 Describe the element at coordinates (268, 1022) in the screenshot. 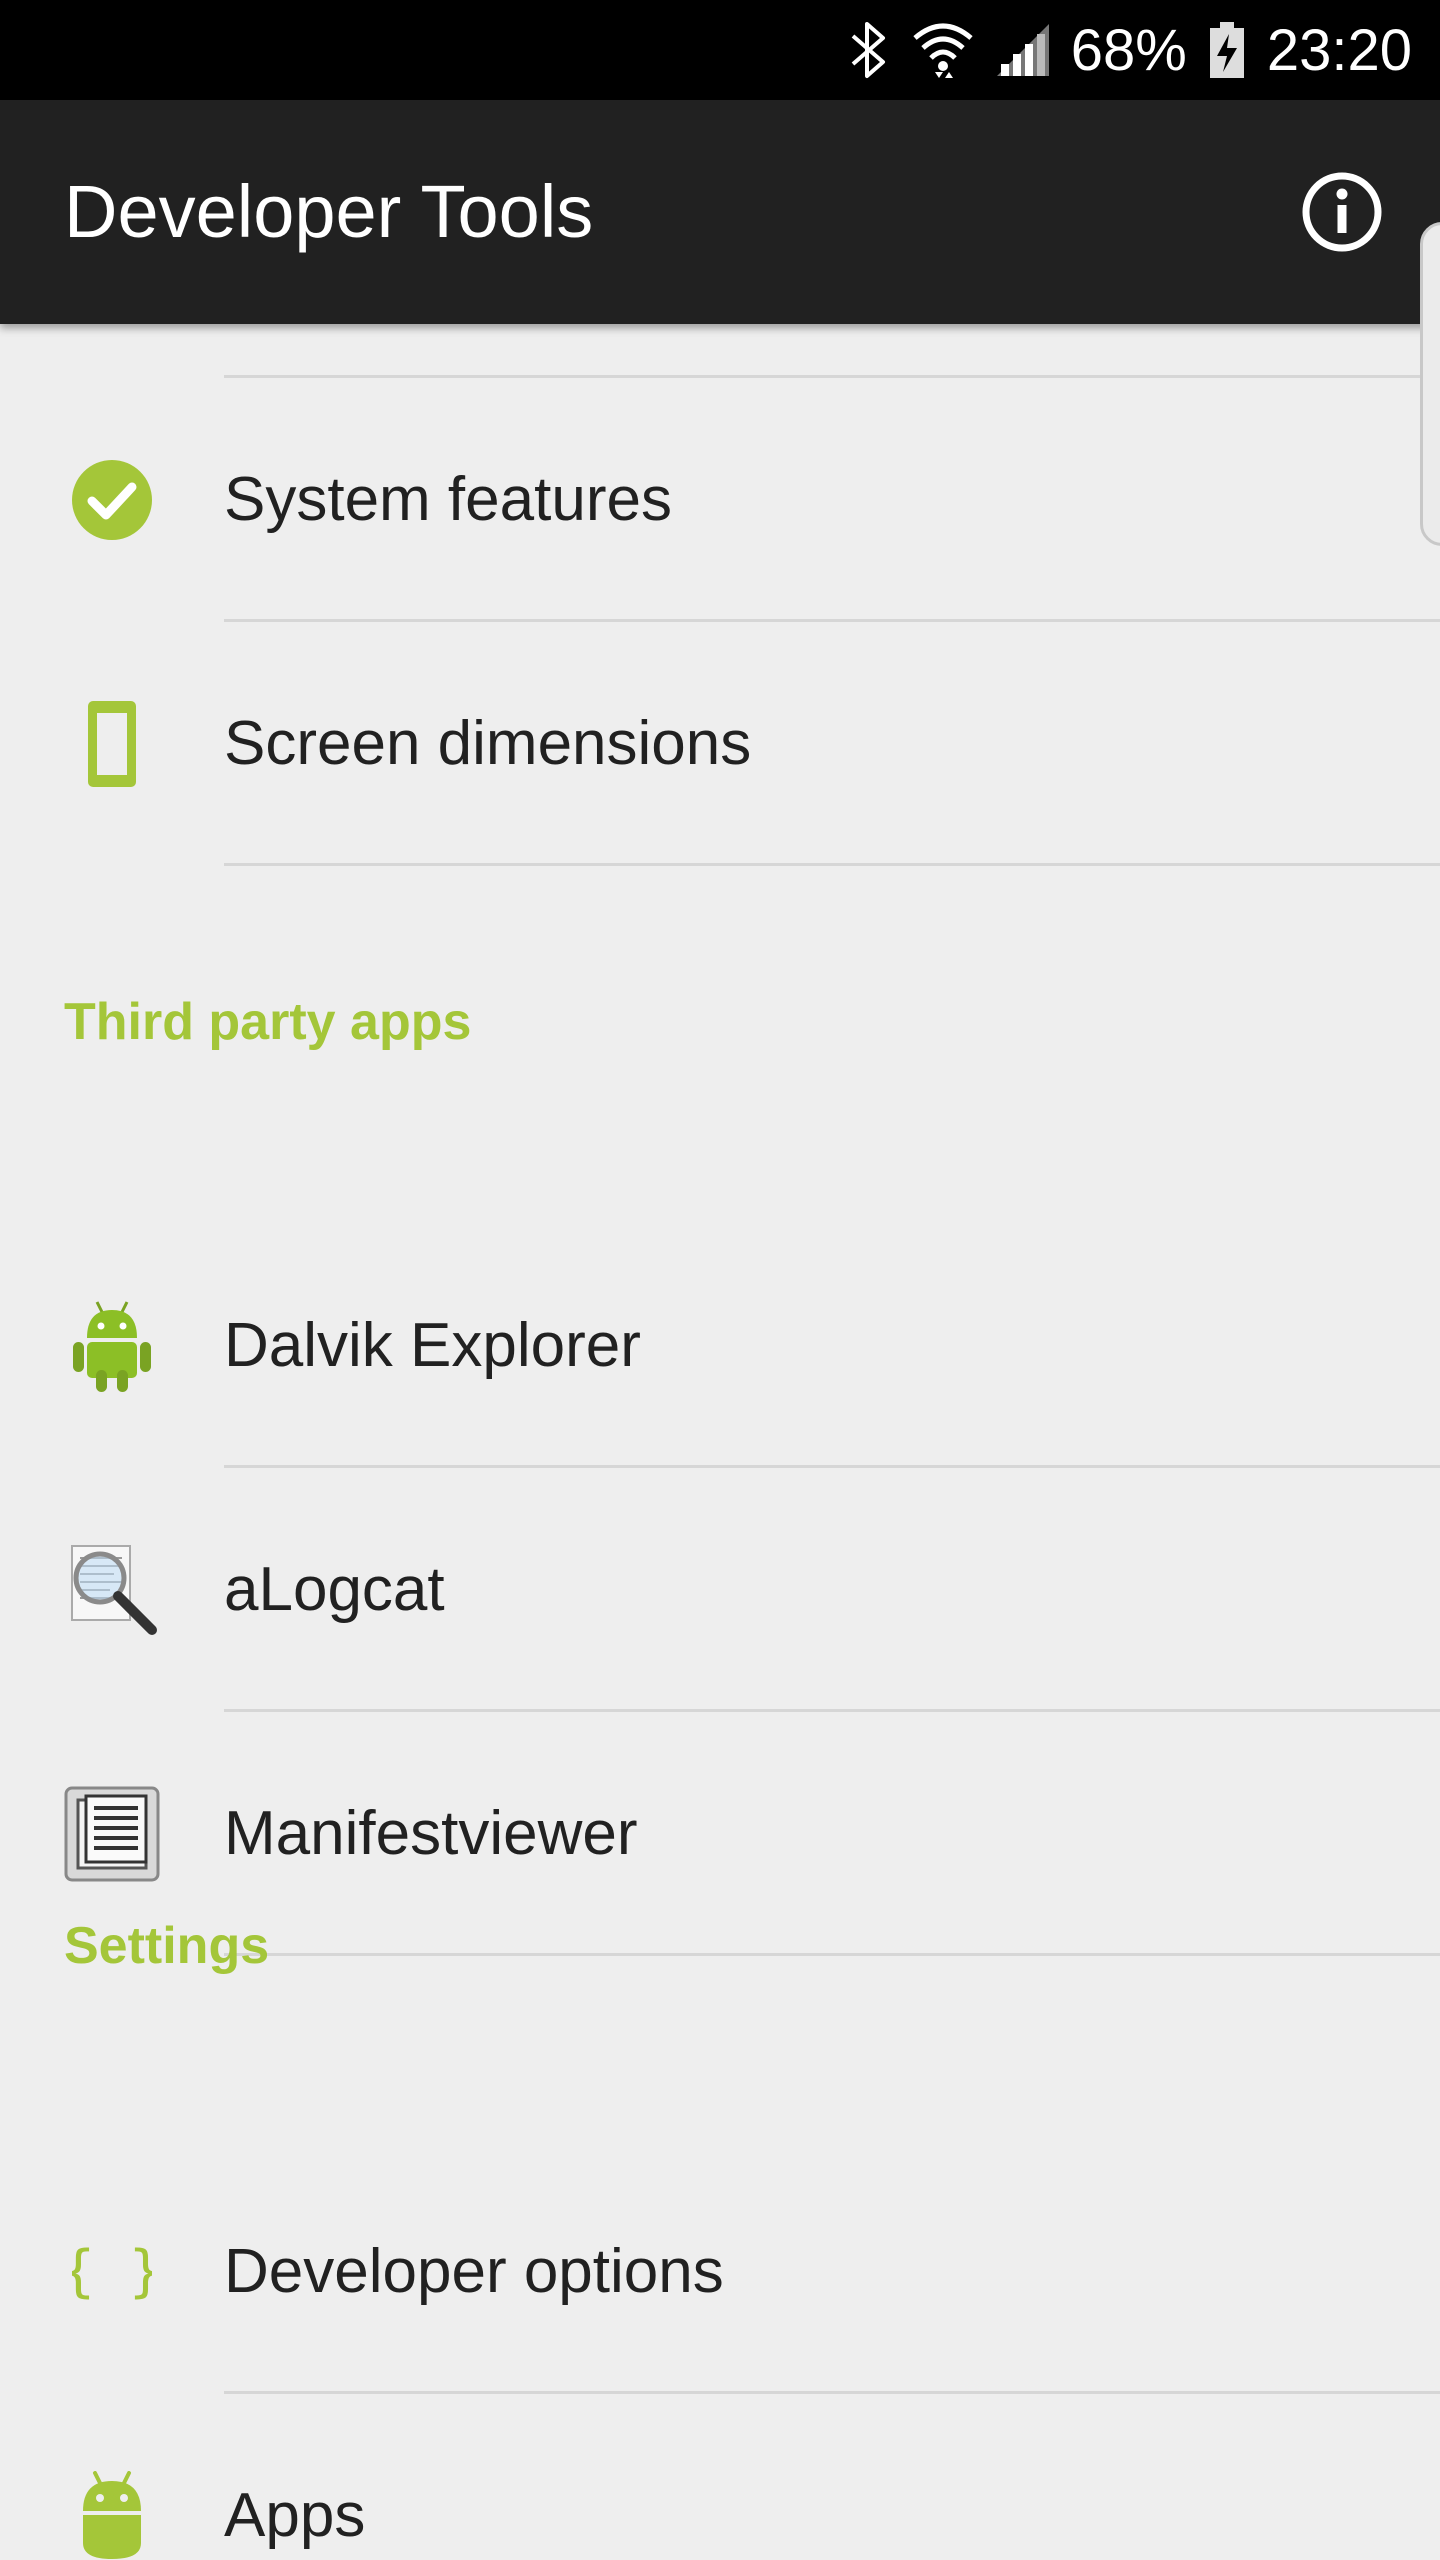

I see `section-header-third-party: Third party apps` at that location.